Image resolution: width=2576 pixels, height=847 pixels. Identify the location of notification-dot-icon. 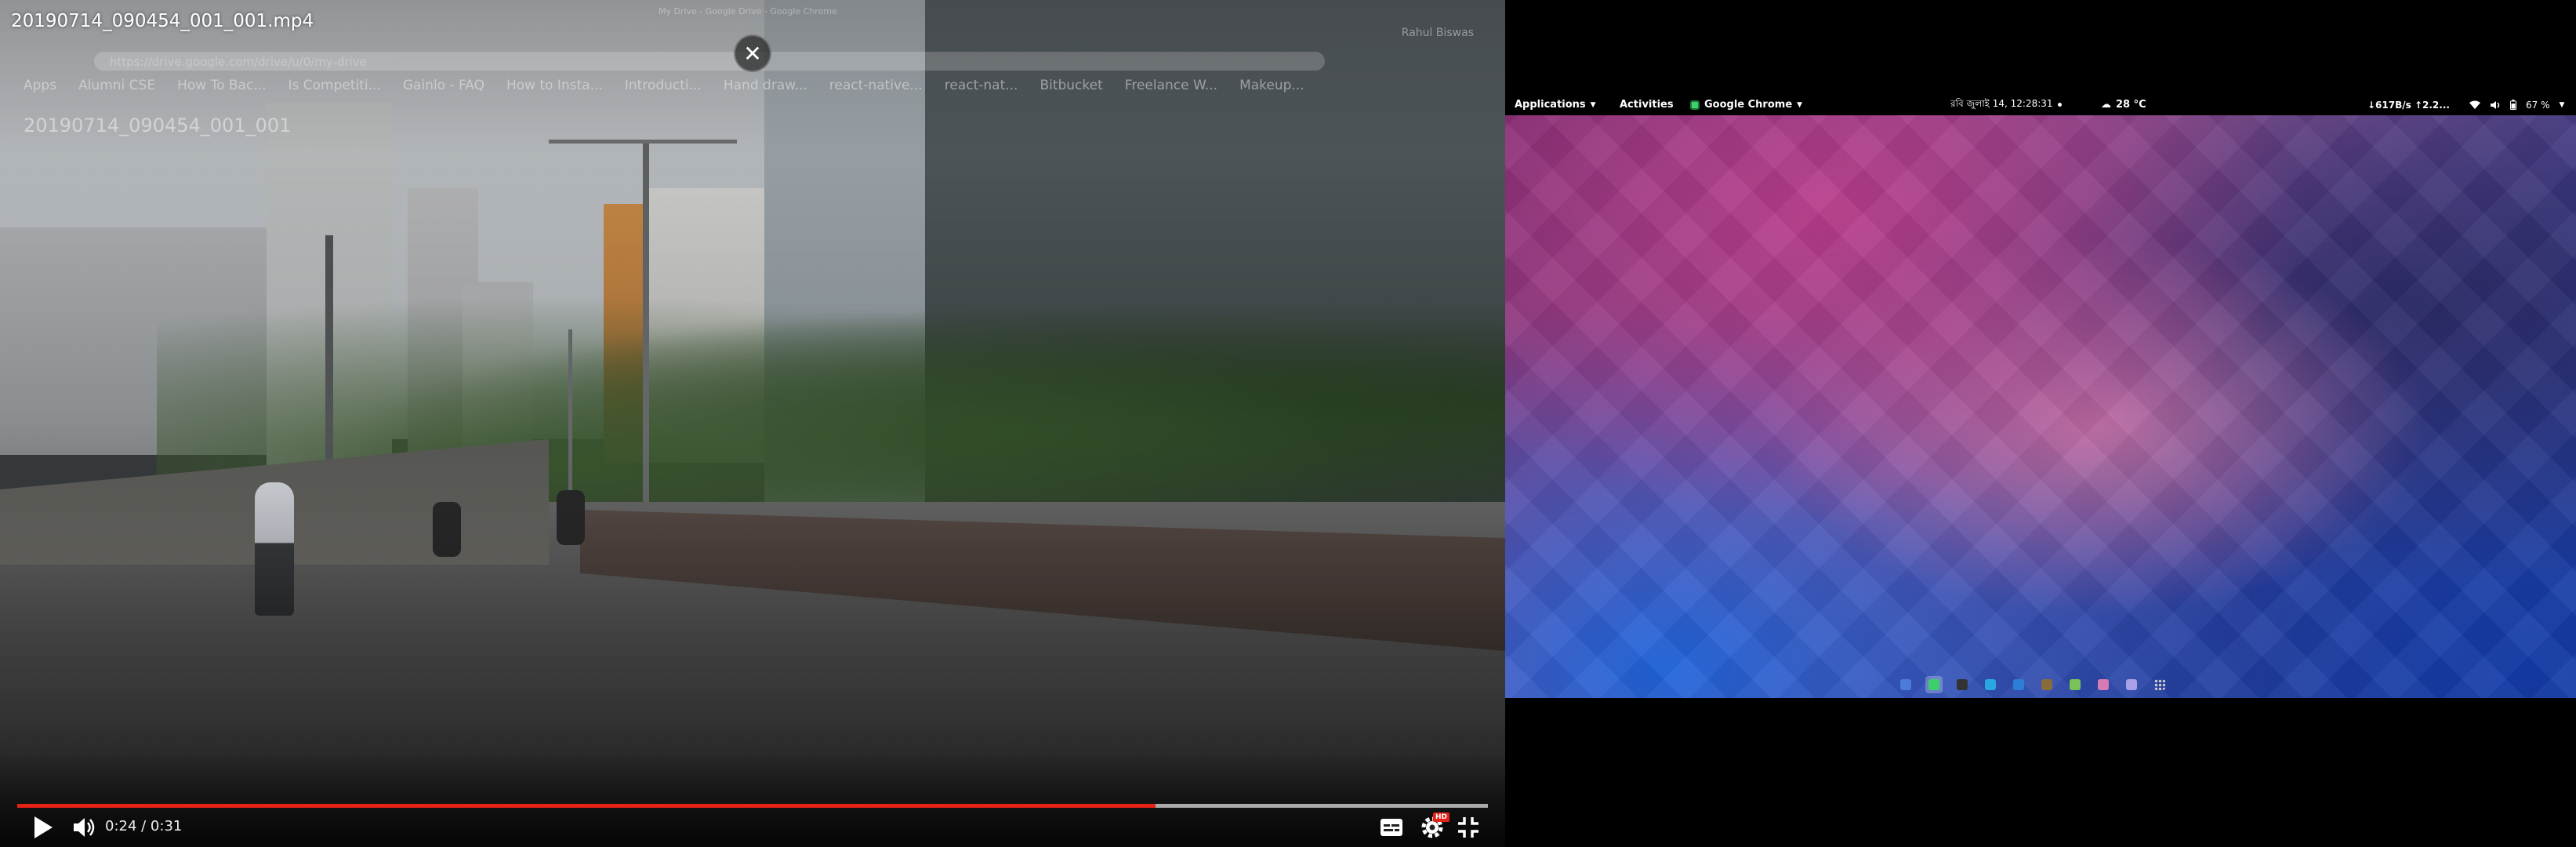
(2059, 105).